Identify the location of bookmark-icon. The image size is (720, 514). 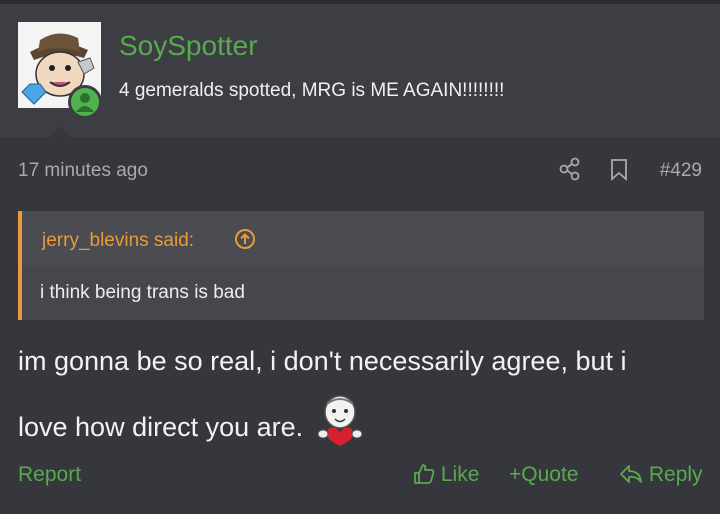
(619, 169).